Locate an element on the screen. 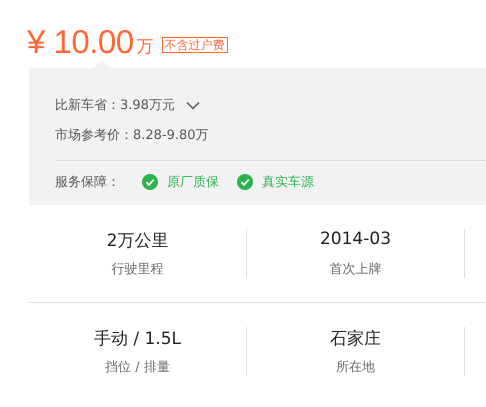 Image resolution: width=486 pixels, height=407 pixels. service-item: 真实车源 is located at coordinates (288, 182).